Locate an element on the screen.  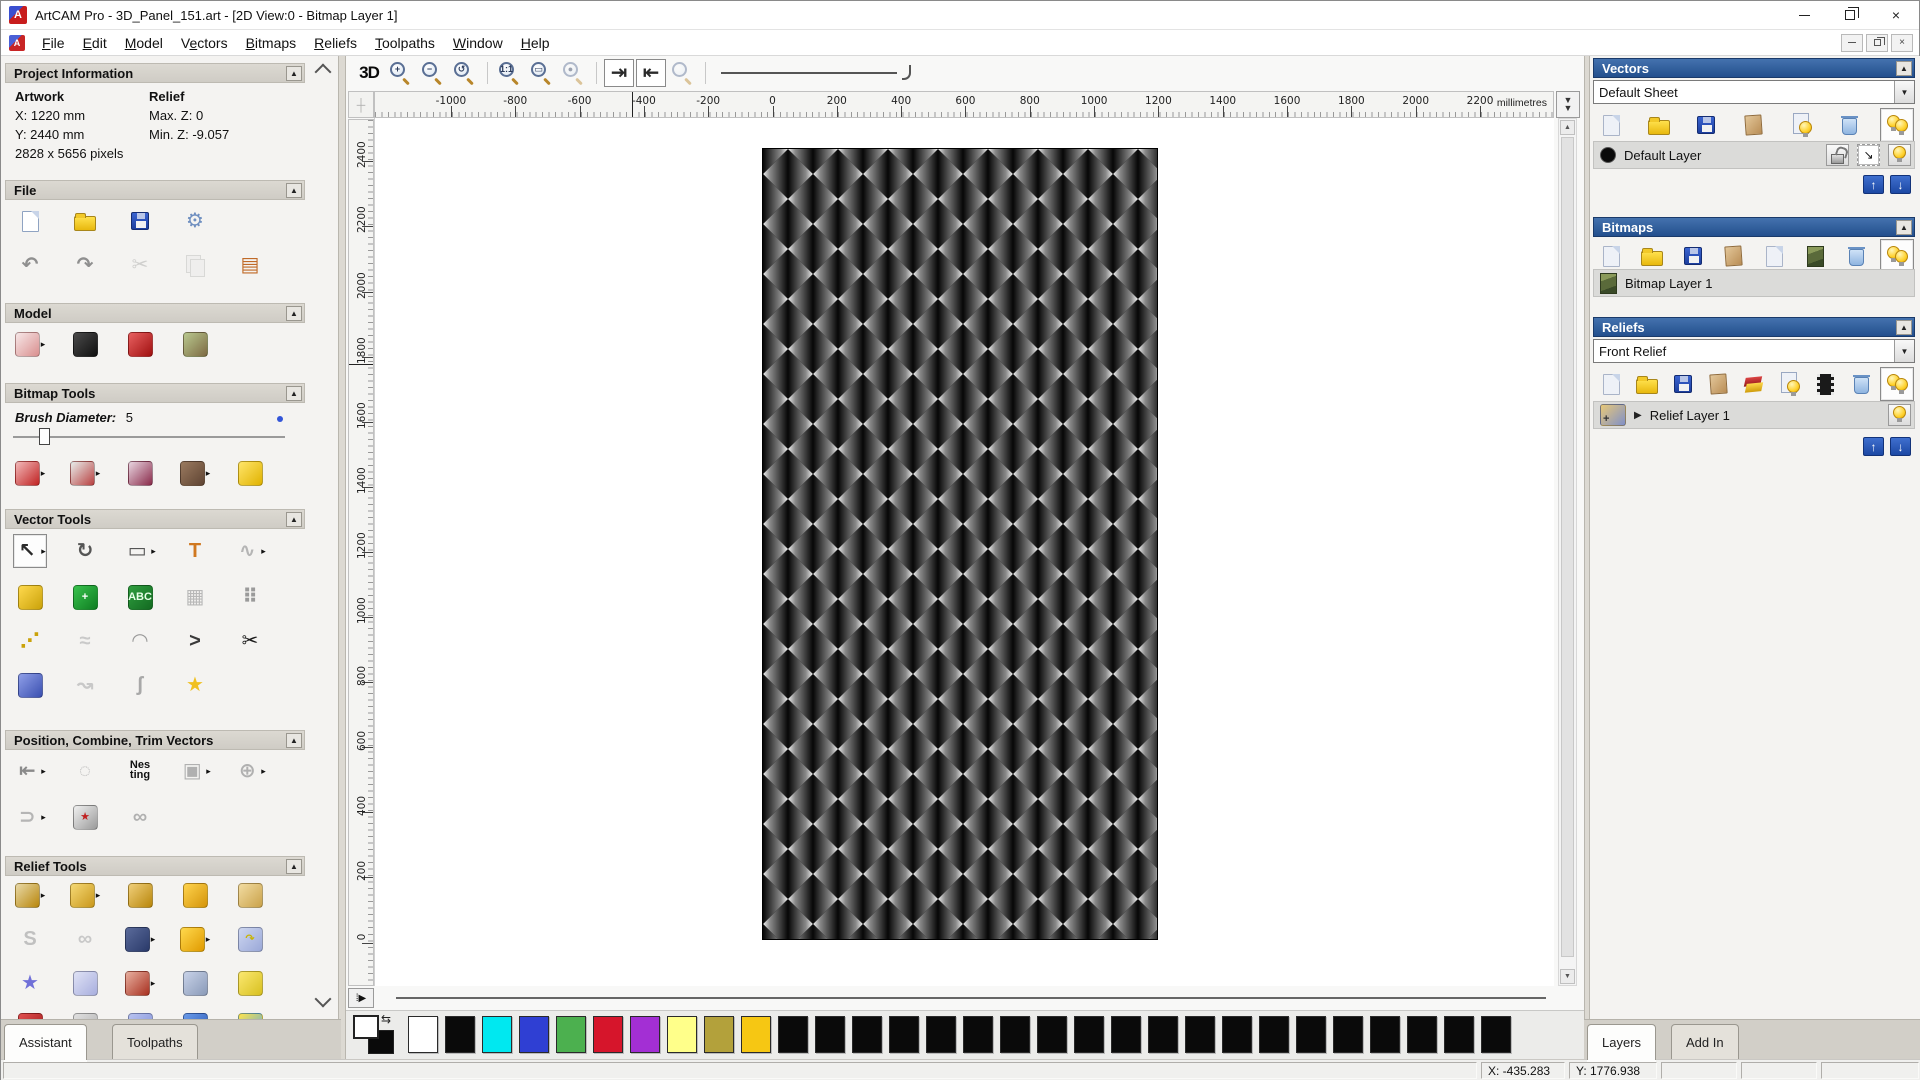
menu-bitmaps: Bitmaps is located at coordinates (271, 43).